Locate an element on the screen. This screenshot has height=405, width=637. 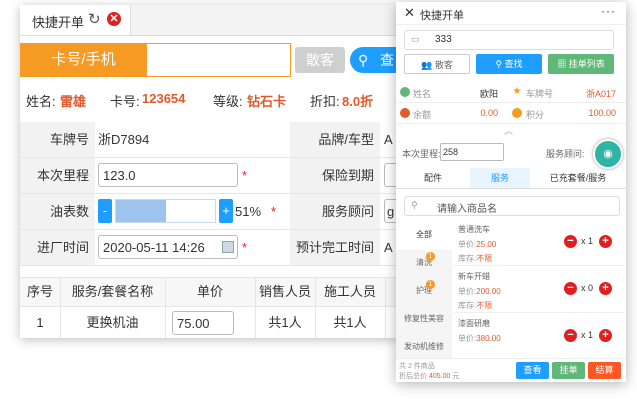
panel-search-value: 333 is located at coordinates (443, 39).